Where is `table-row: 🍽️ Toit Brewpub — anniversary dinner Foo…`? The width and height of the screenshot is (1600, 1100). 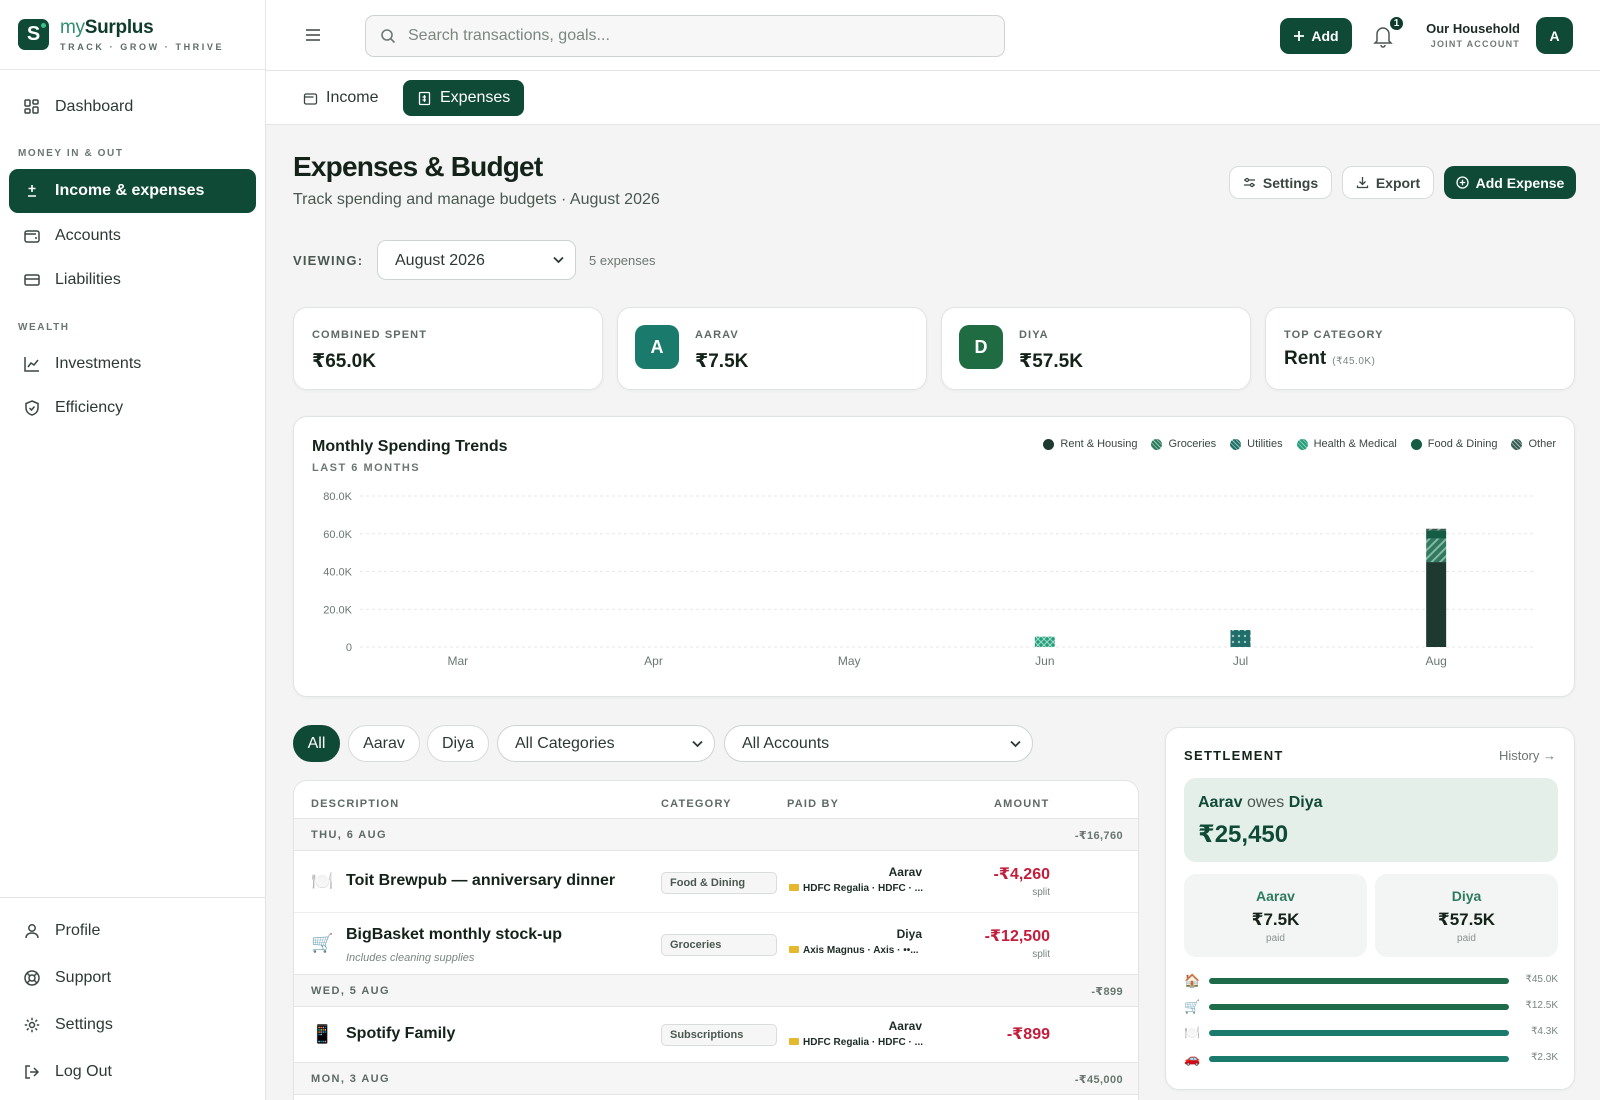
table-row: 🍽️ Toit Brewpub — anniversary dinner Foo… is located at coordinates (716, 882).